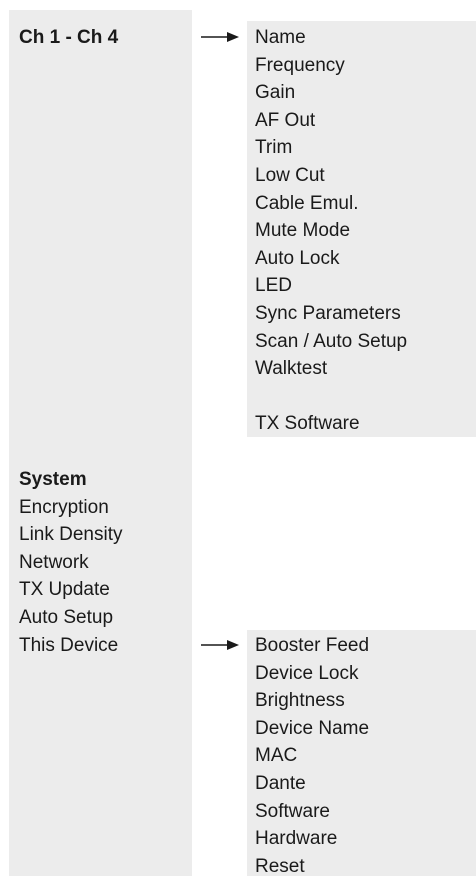 The image size is (476, 880). Describe the element at coordinates (312, 812) in the screenshot. I see `menu-item-software: Software` at that location.